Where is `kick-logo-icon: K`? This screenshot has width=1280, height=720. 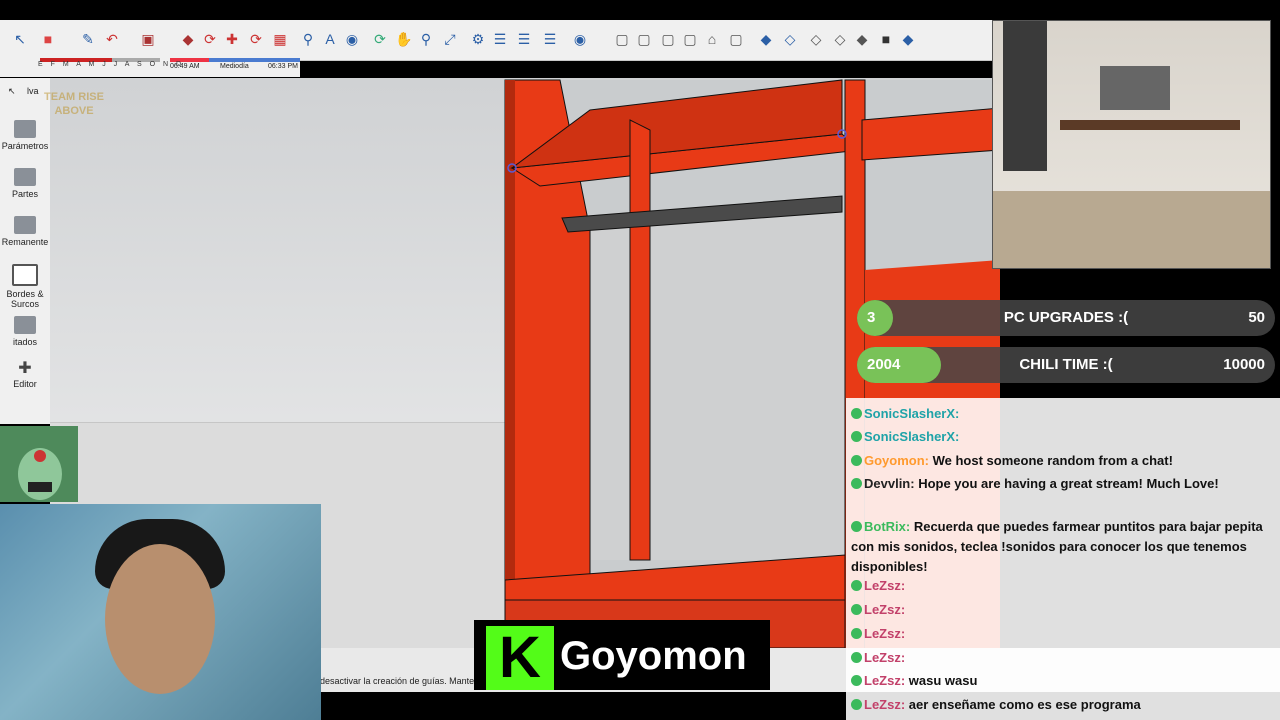
kick-logo-icon: K is located at coordinates (520, 658).